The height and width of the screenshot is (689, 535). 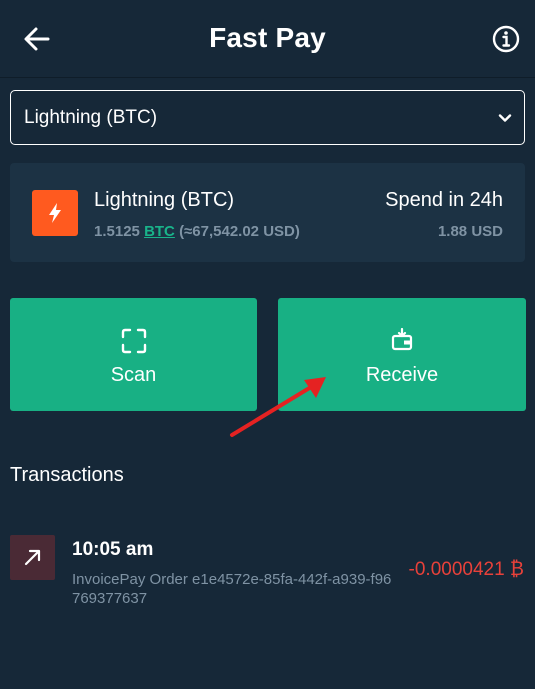 I want to click on info-button, so click(x=506, y=39).